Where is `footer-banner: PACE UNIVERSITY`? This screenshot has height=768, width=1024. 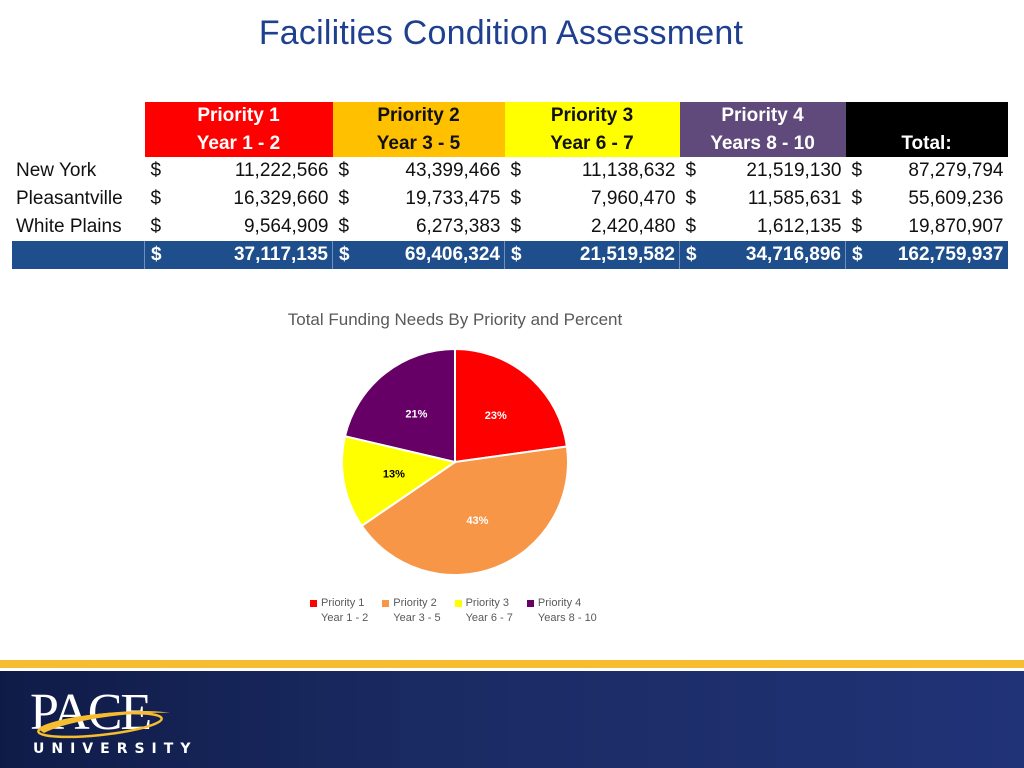
footer-banner: PACE UNIVERSITY is located at coordinates (512, 719).